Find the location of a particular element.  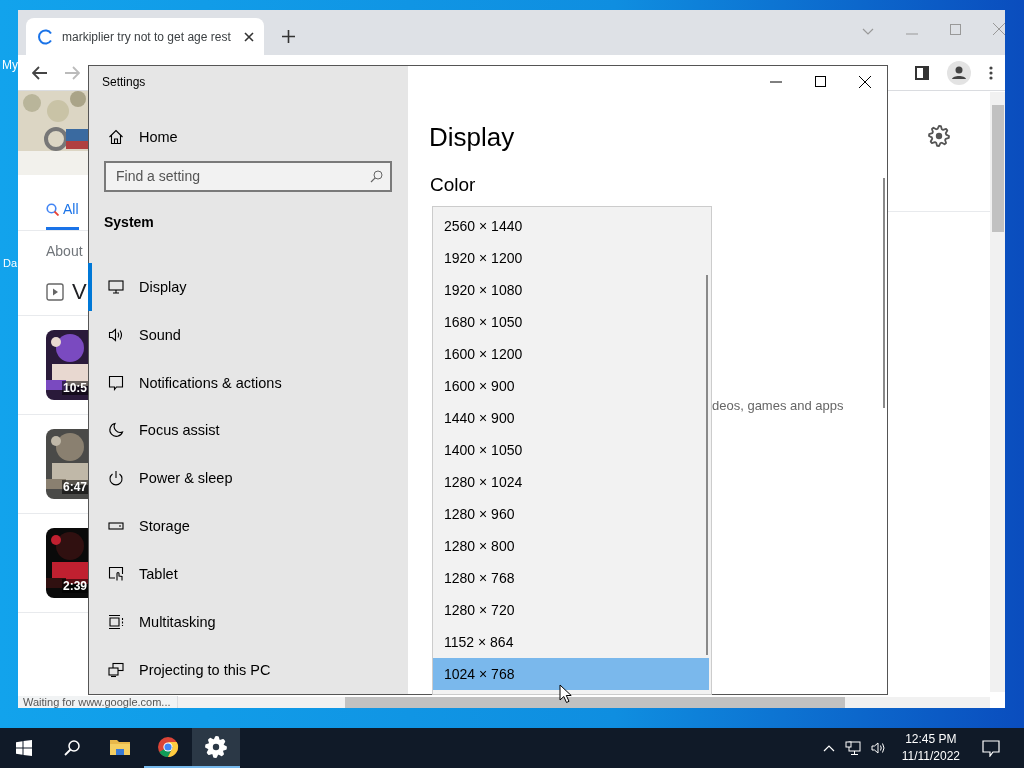

search-field: Find a setting is located at coordinates (248, 176).